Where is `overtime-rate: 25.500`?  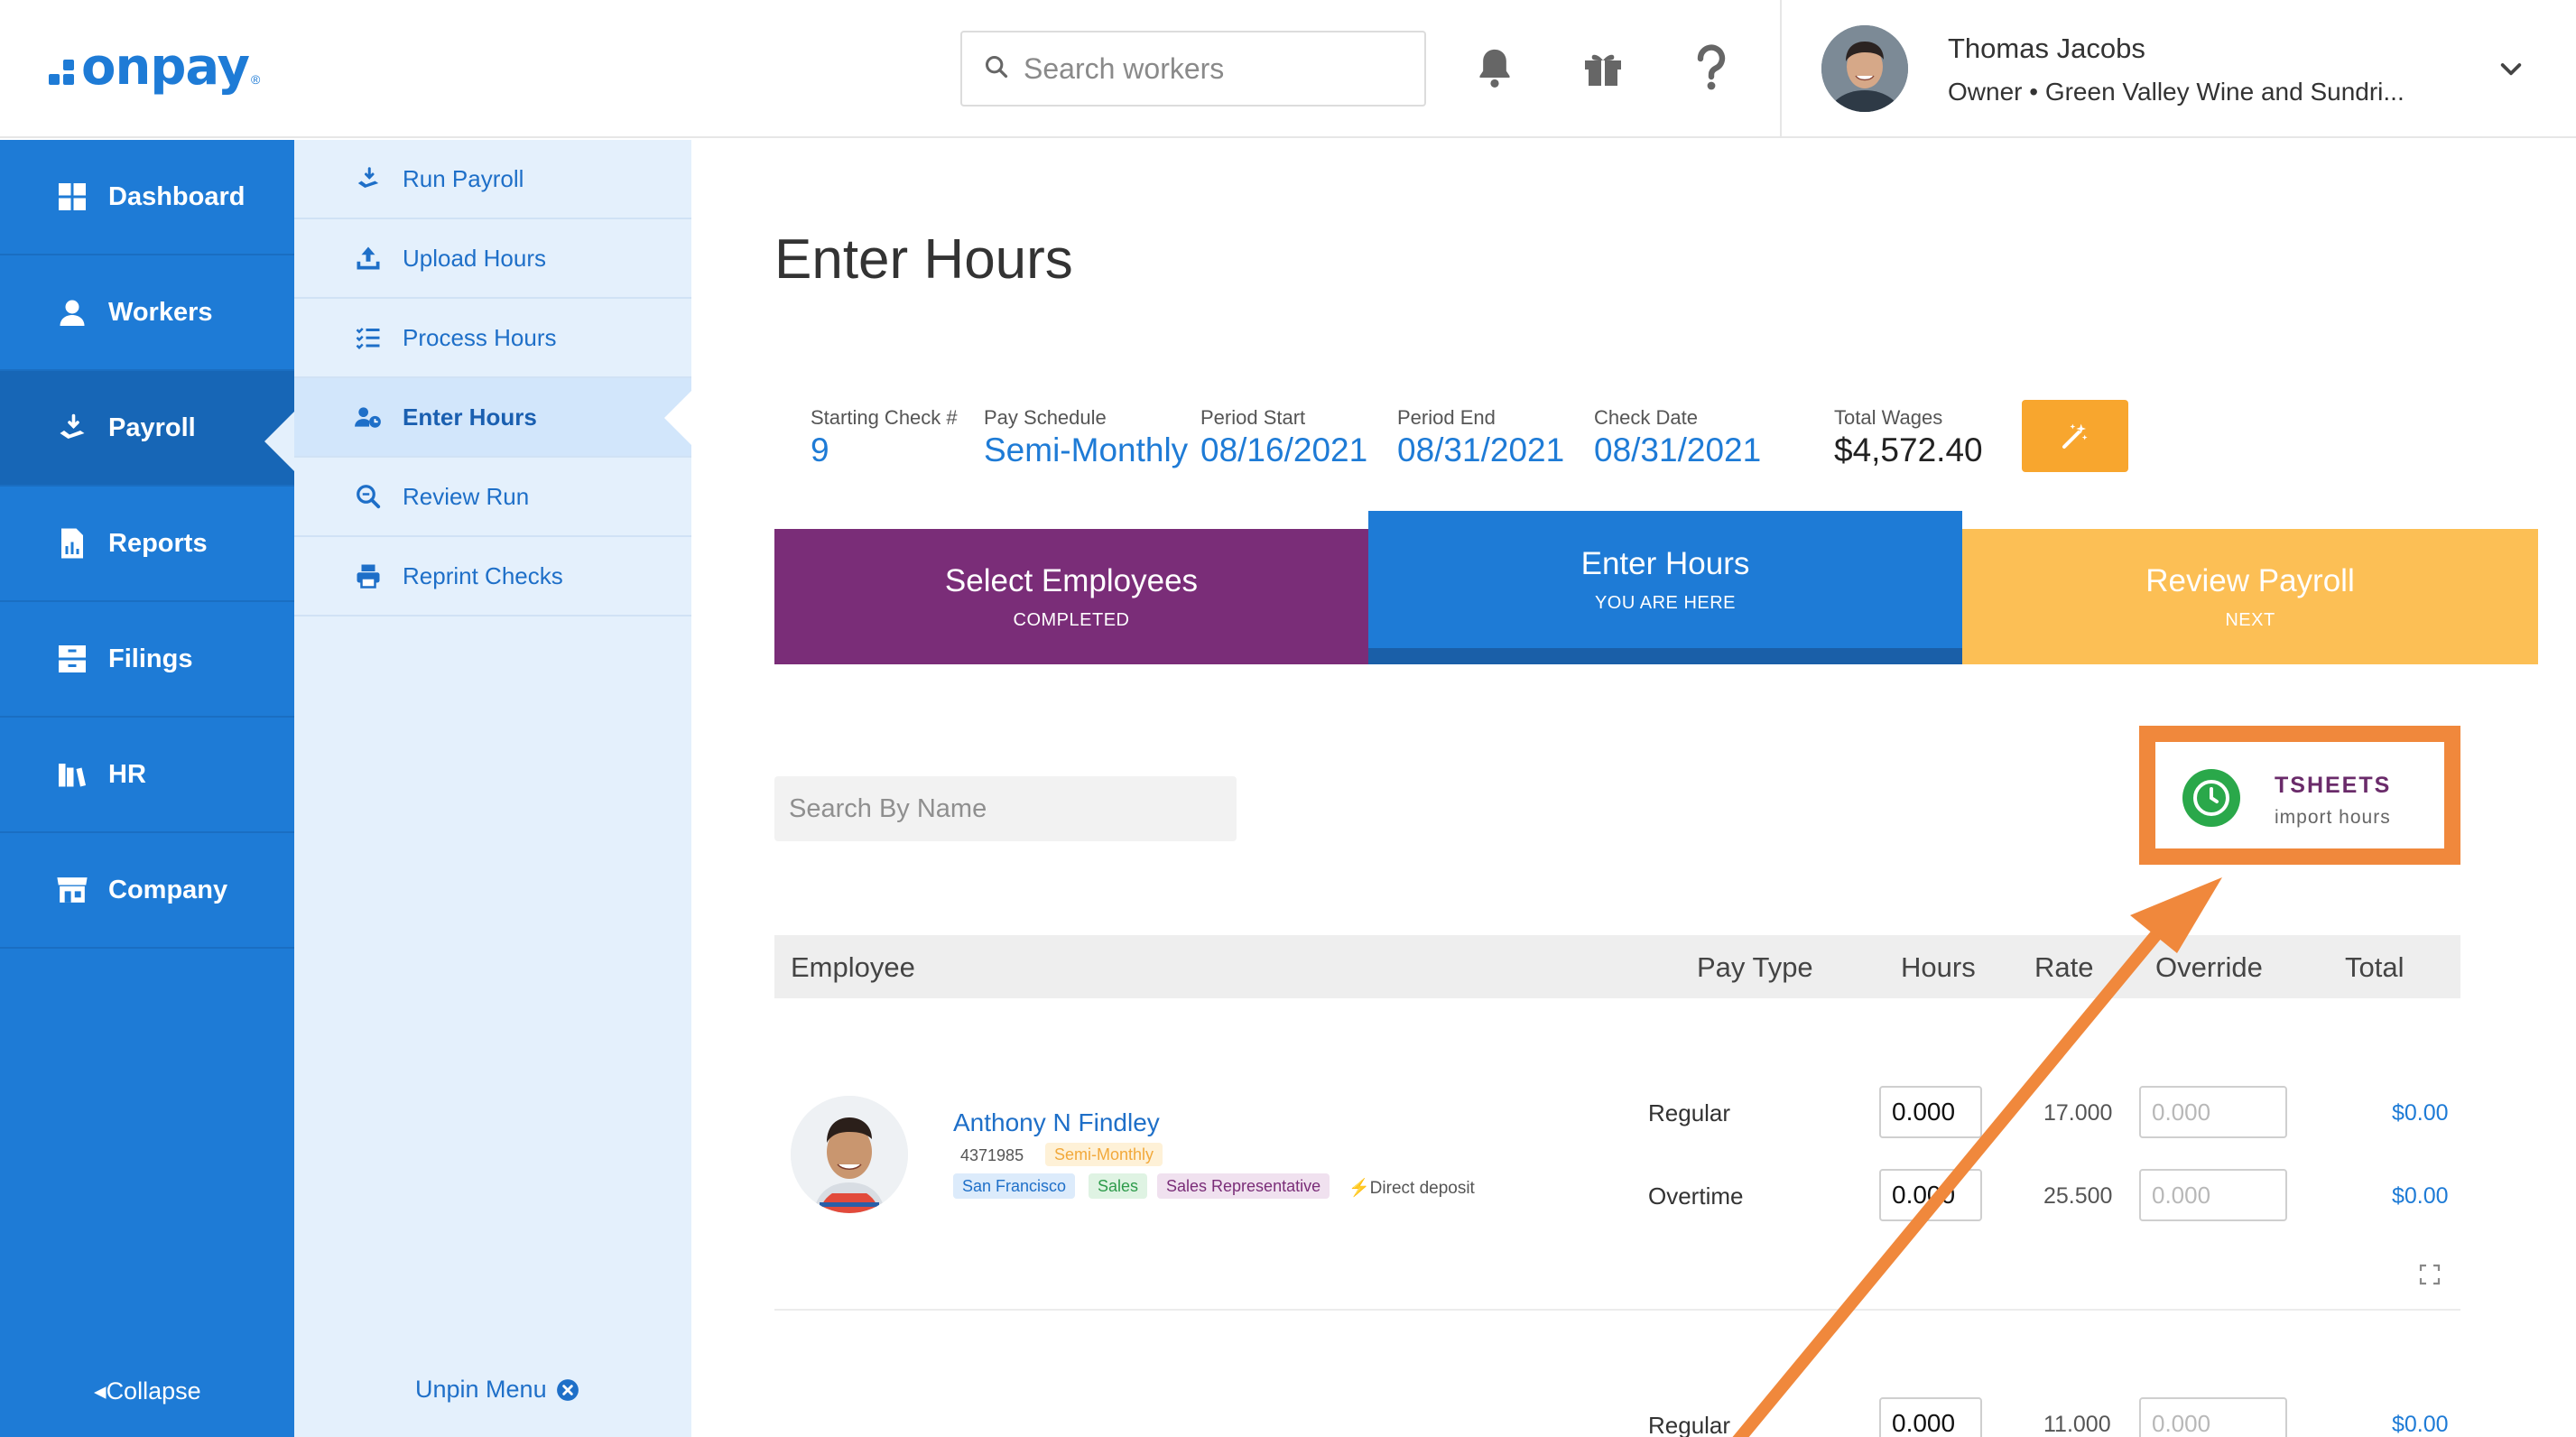 overtime-rate: 25.500 is located at coordinates (2078, 1196).